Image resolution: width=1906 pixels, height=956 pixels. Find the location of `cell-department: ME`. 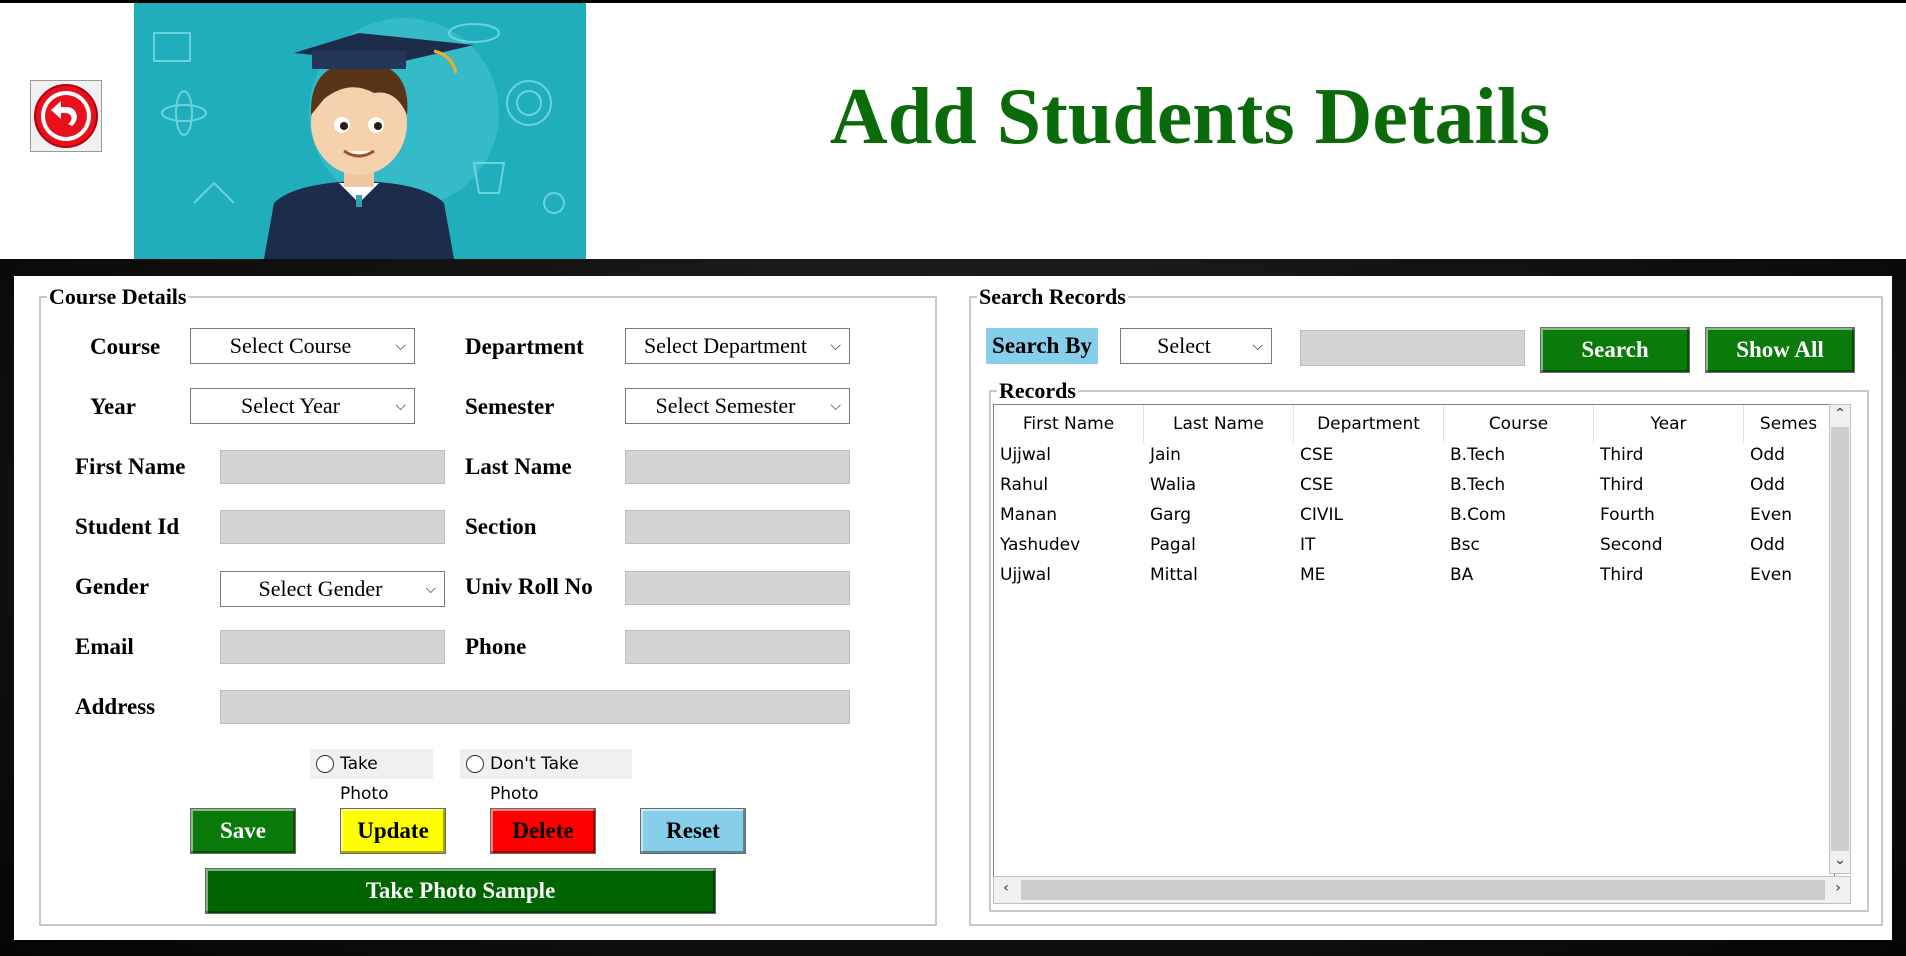

cell-department: ME is located at coordinates (1313, 575).